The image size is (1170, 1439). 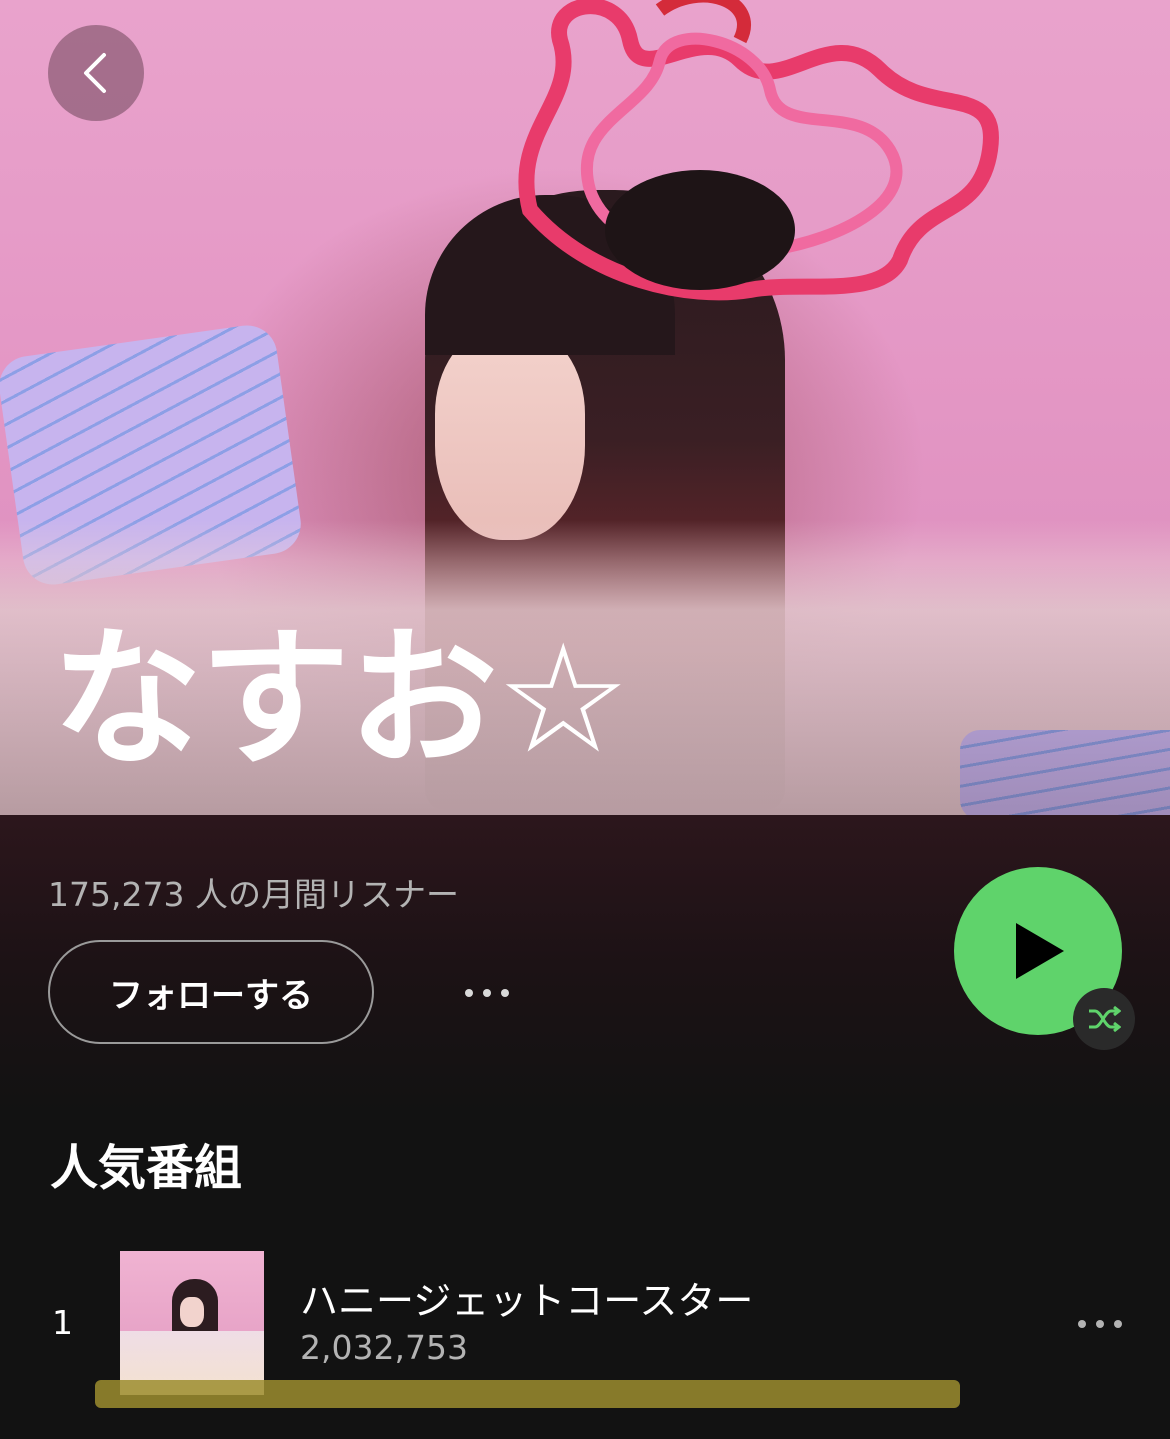 I want to click on follow-button: フォローする, so click(x=211, y=992).